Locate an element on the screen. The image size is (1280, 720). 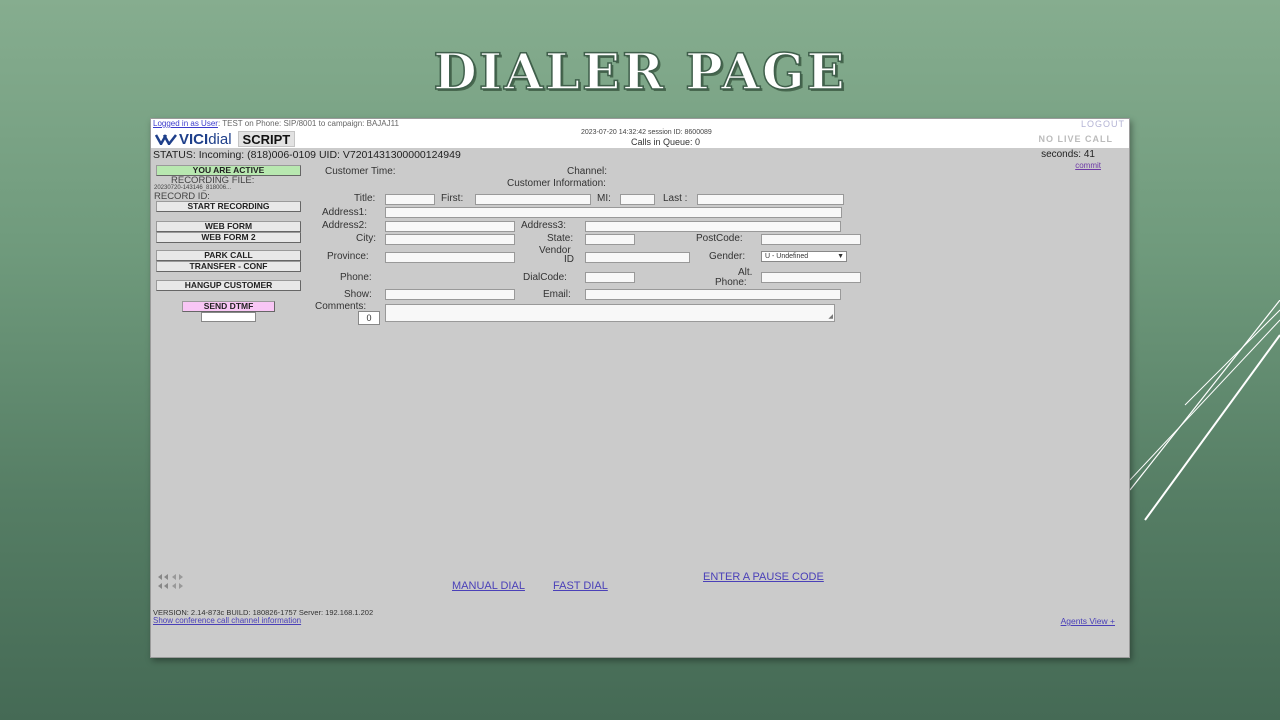
tab-script: SCRIPT is located at coordinates (266, 139).